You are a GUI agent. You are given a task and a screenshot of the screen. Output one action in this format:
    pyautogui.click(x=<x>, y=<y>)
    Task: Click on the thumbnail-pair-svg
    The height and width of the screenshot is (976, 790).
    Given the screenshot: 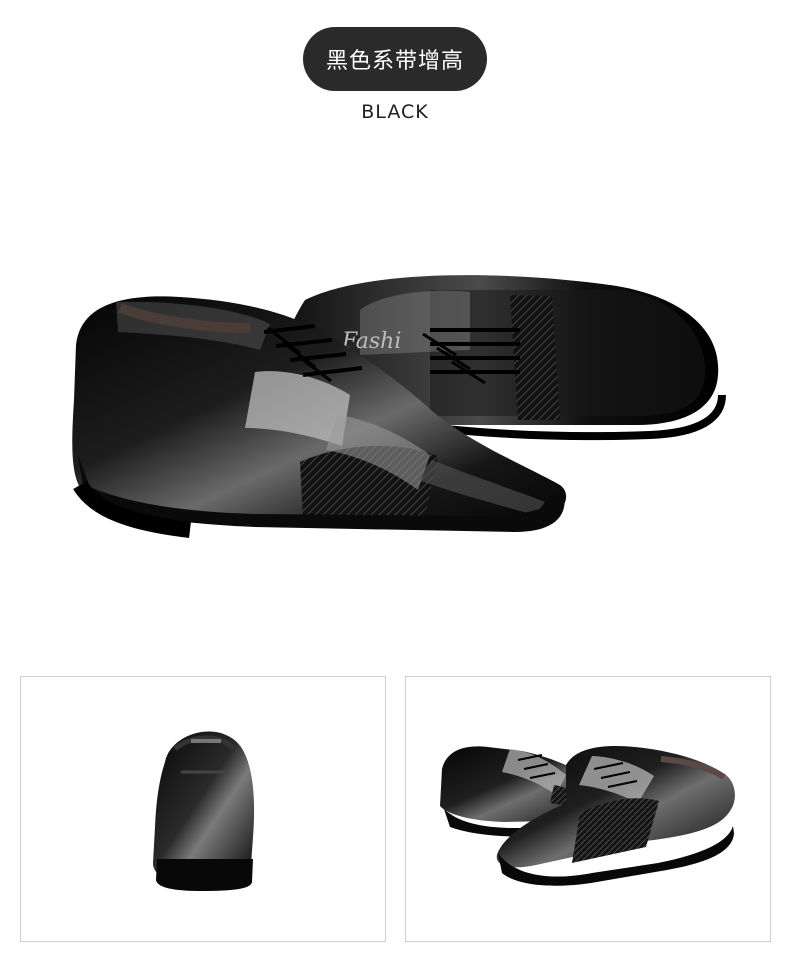 What is the action you would take?
    pyautogui.click(x=587, y=816)
    